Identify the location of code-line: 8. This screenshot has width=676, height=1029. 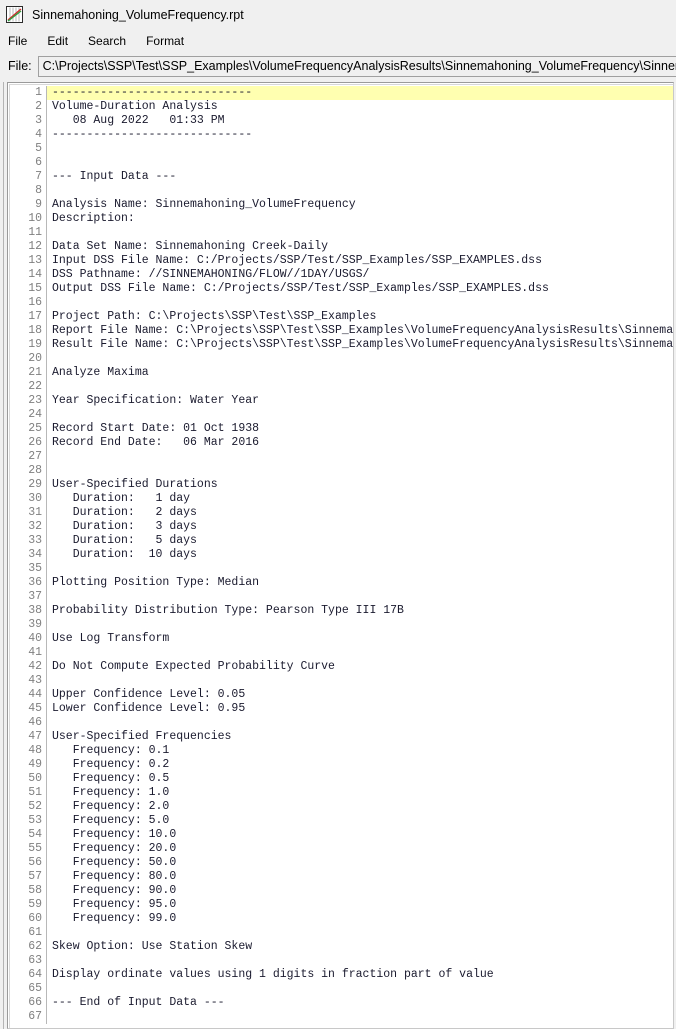
(341, 191).